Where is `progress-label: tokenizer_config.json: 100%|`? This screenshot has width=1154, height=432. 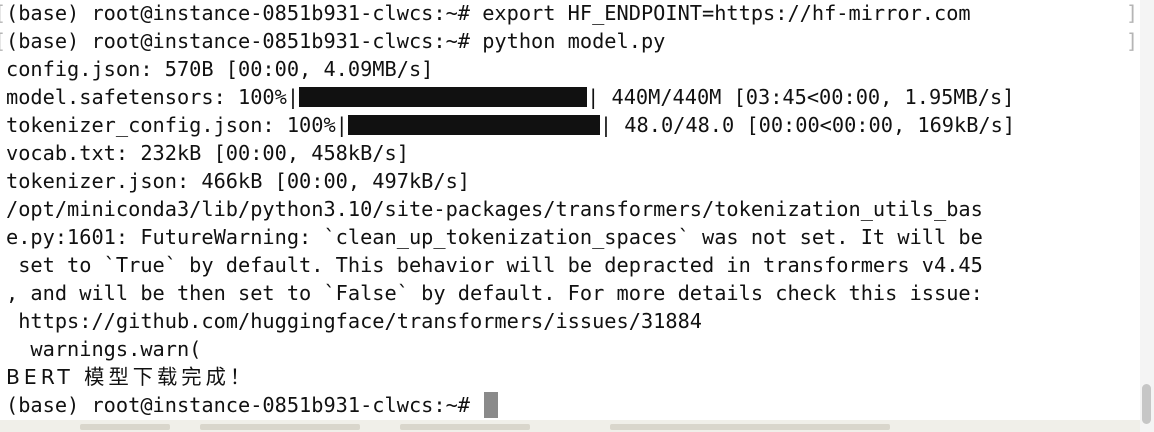 progress-label: tokenizer_config.json: 100%| is located at coordinates (177, 125).